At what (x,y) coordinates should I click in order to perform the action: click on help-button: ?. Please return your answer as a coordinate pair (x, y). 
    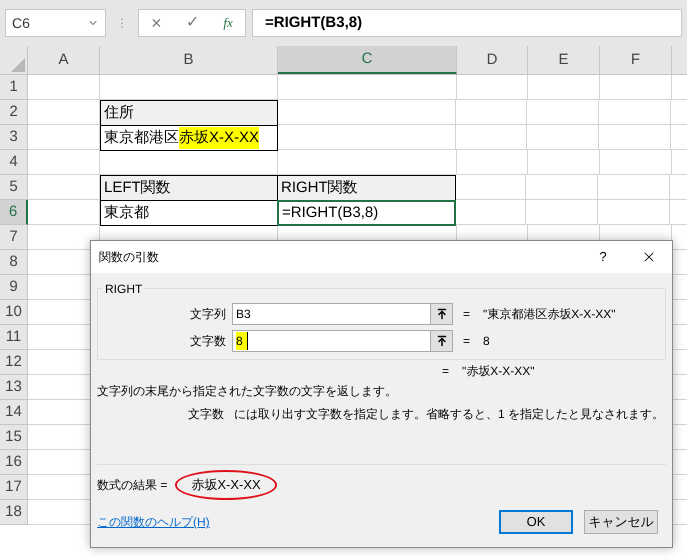
    Looking at the image, I should click on (603, 257).